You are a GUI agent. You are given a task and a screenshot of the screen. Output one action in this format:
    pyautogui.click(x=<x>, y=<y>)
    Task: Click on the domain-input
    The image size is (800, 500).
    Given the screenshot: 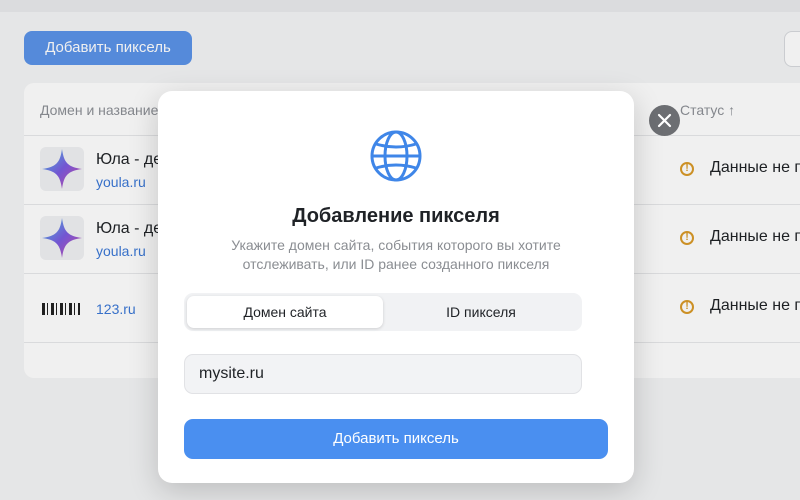 What is the action you would take?
    pyautogui.click(x=383, y=374)
    